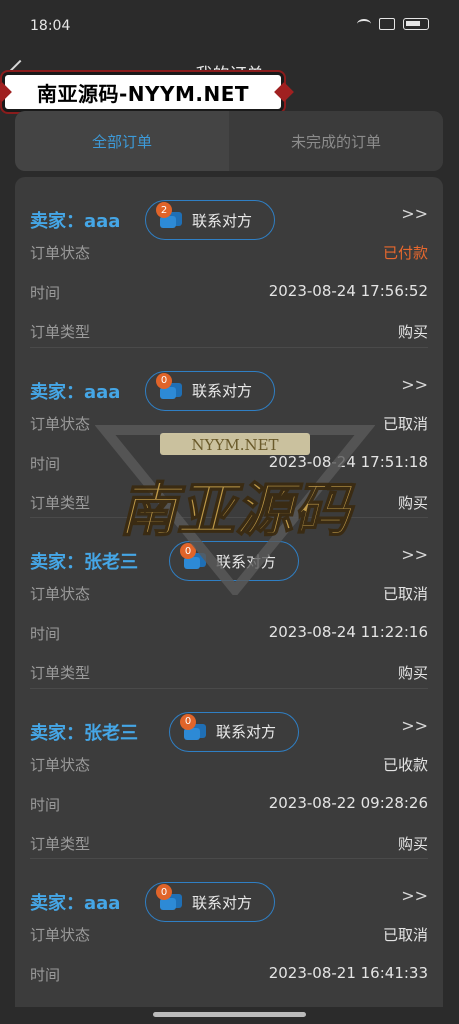 The image size is (459, 1024). Describe the element at coordinates (229, 633) in the screenshot. I see `time-row: 时间 2023-08-24 11:22:16` at that location.